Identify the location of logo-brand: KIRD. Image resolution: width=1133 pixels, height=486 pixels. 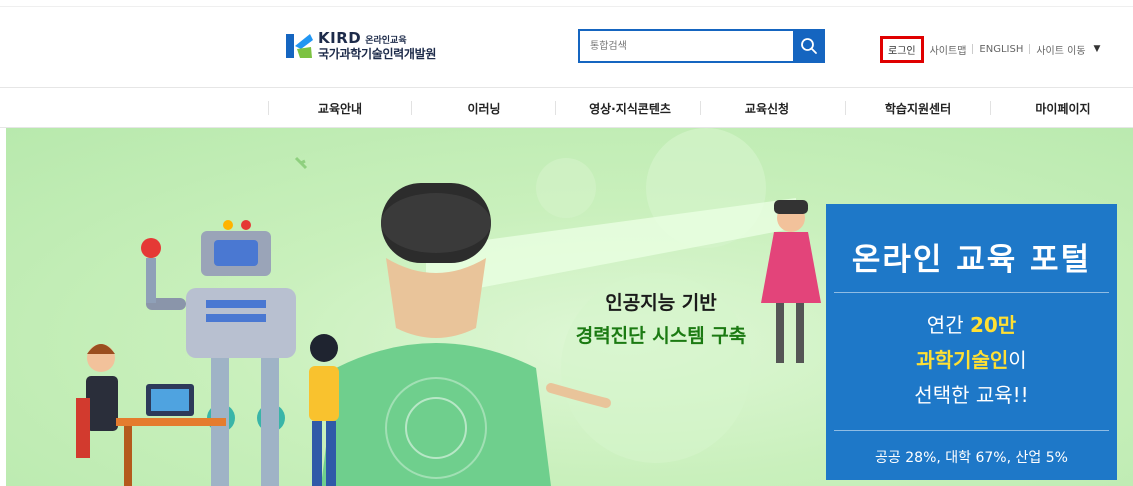
(340, 38).